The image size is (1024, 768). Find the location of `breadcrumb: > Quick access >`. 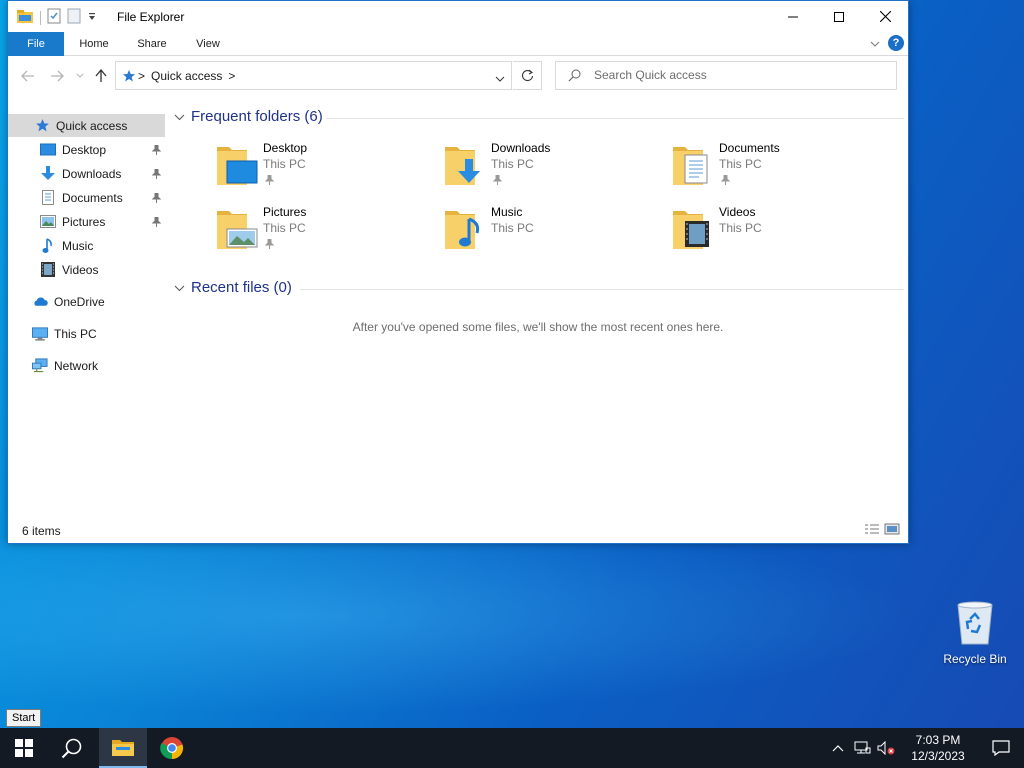

breadcrumb: > Quick access > is located at coordinates (186, 76).